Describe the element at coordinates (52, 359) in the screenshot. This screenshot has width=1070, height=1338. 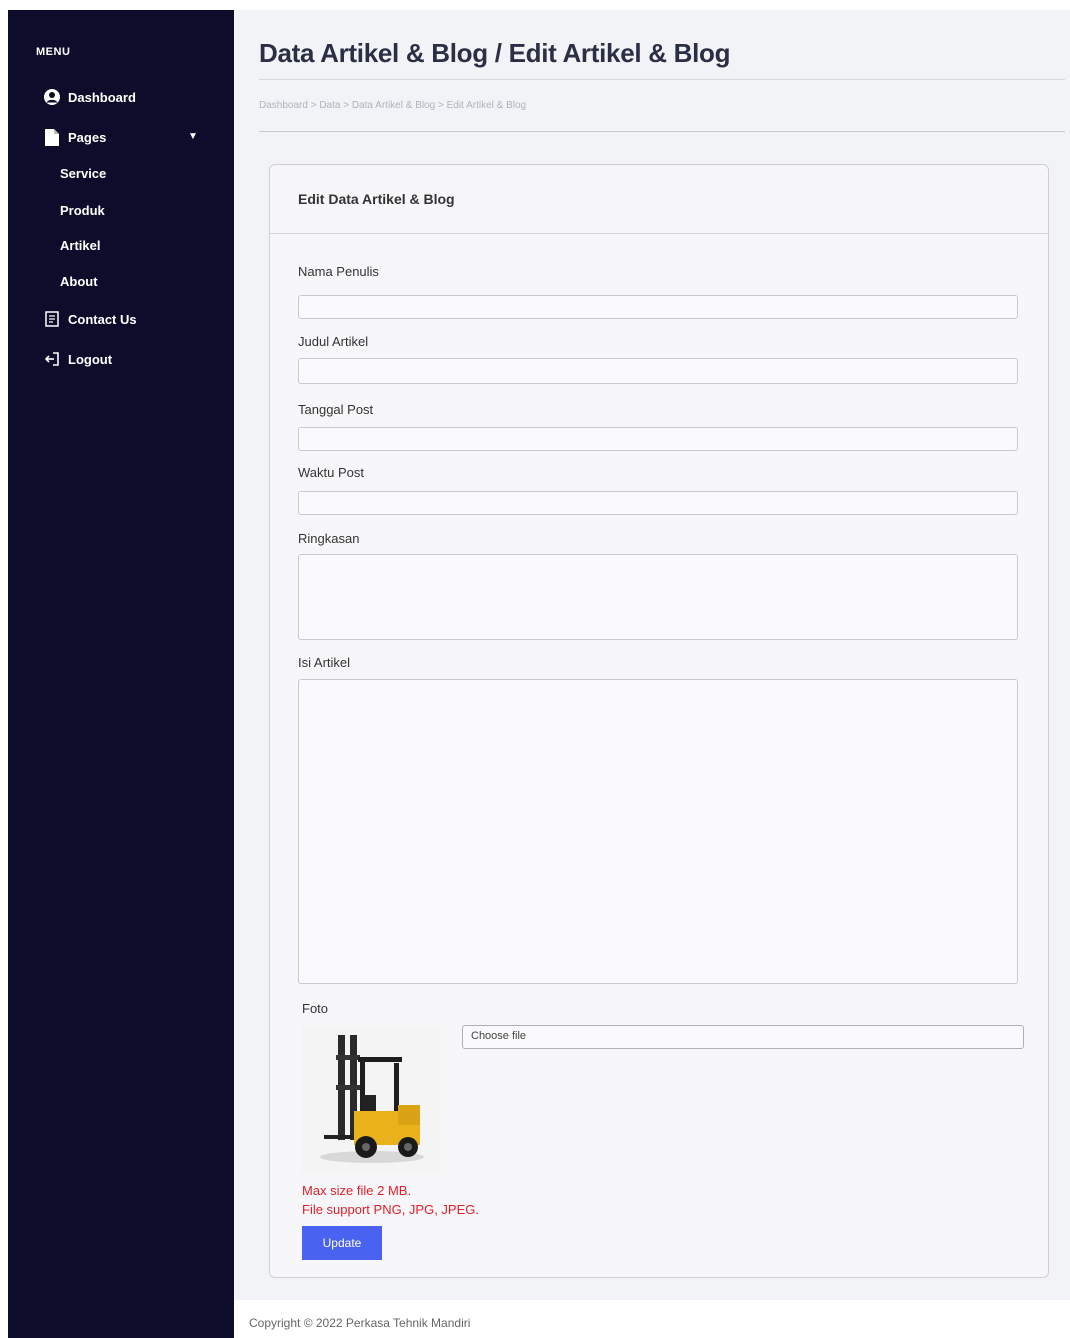
I see `logout-icon` at that location.